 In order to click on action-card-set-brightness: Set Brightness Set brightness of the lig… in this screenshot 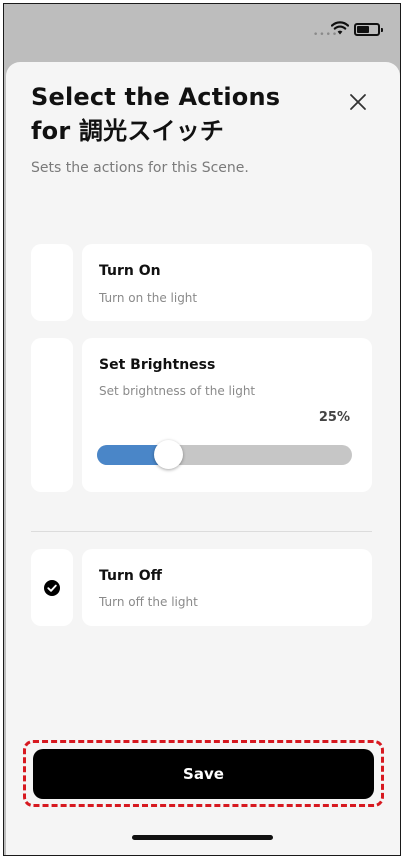, I will do `click(227, 415)`.